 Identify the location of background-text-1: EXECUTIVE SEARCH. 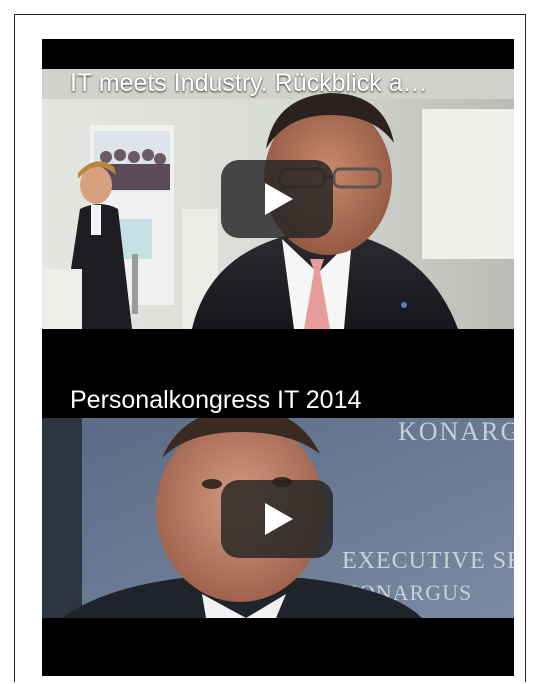
(428, 561).